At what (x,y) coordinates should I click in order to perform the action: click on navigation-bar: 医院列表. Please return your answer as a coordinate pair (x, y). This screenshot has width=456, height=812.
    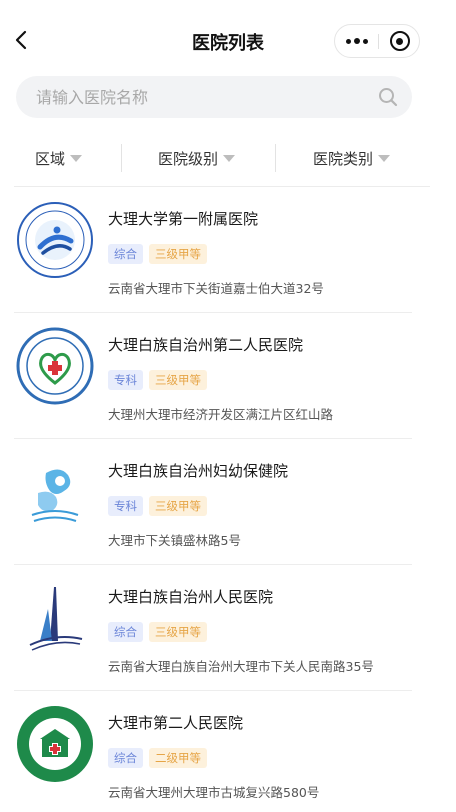
    Looking at the image, I should click on (228, 40).